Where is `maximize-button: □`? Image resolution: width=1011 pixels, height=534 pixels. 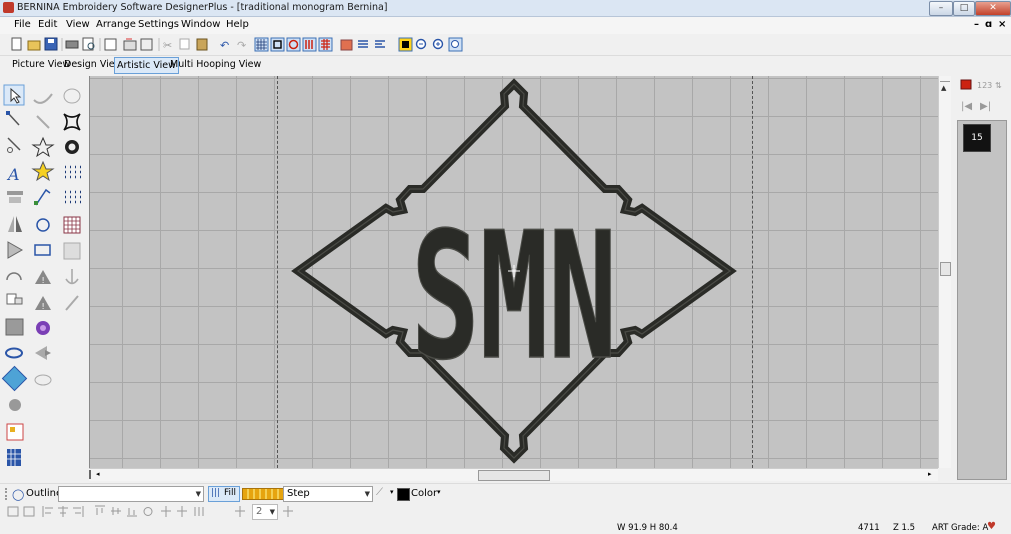
maximize-button: □ is located at coordinates (964, 8).